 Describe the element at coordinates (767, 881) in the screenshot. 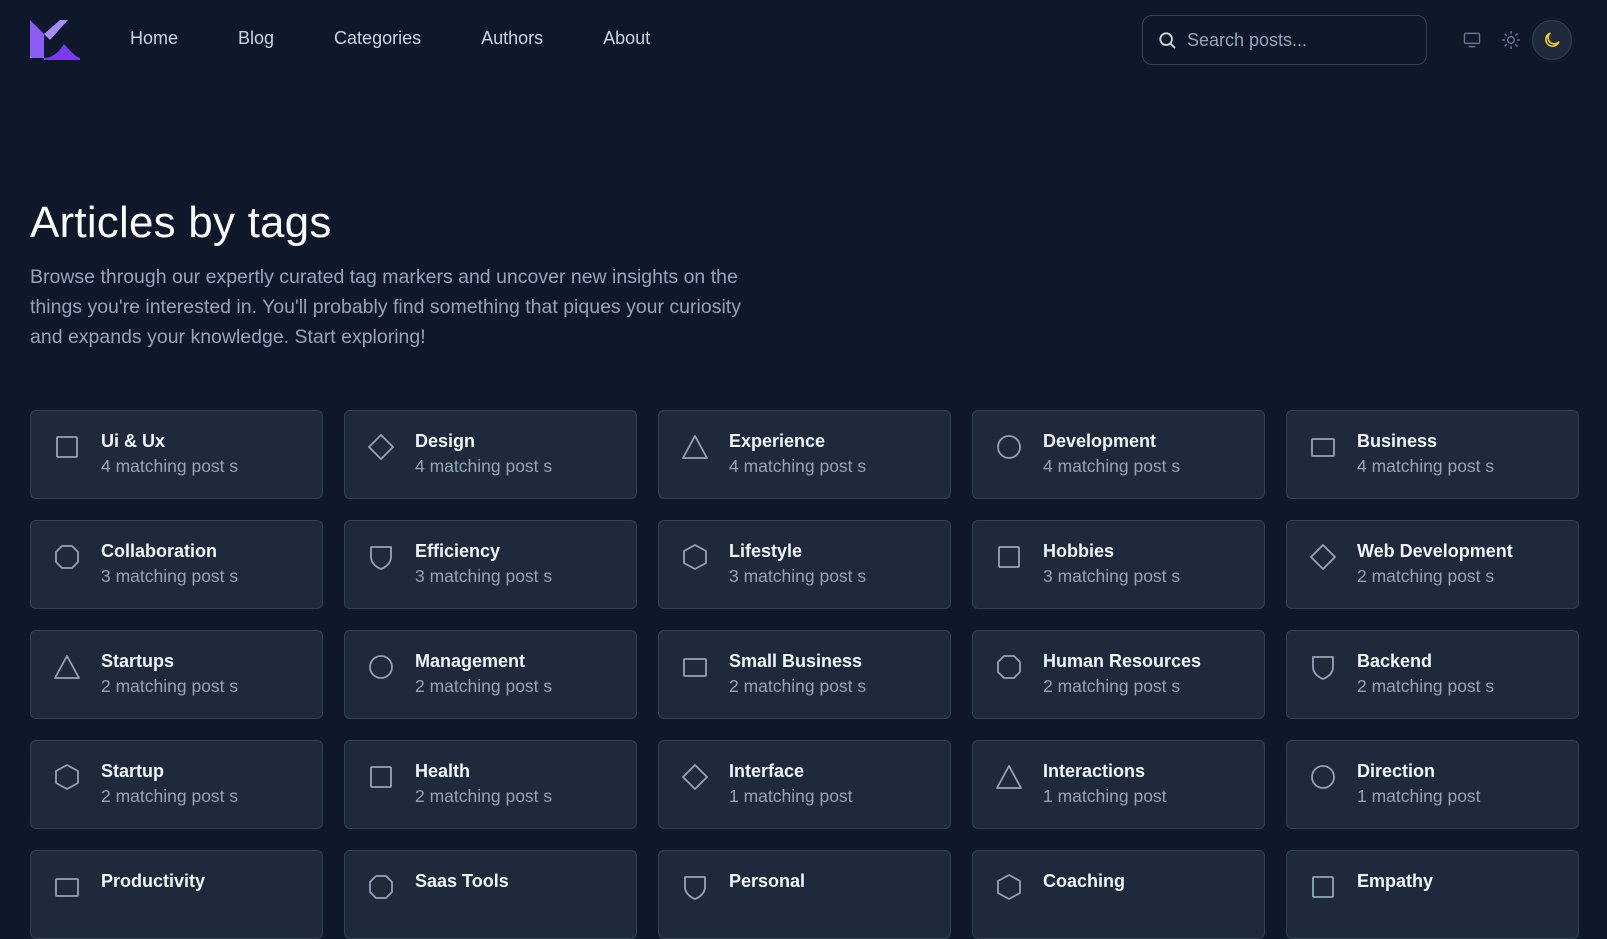

I see `tag-name: Personal` at that location.